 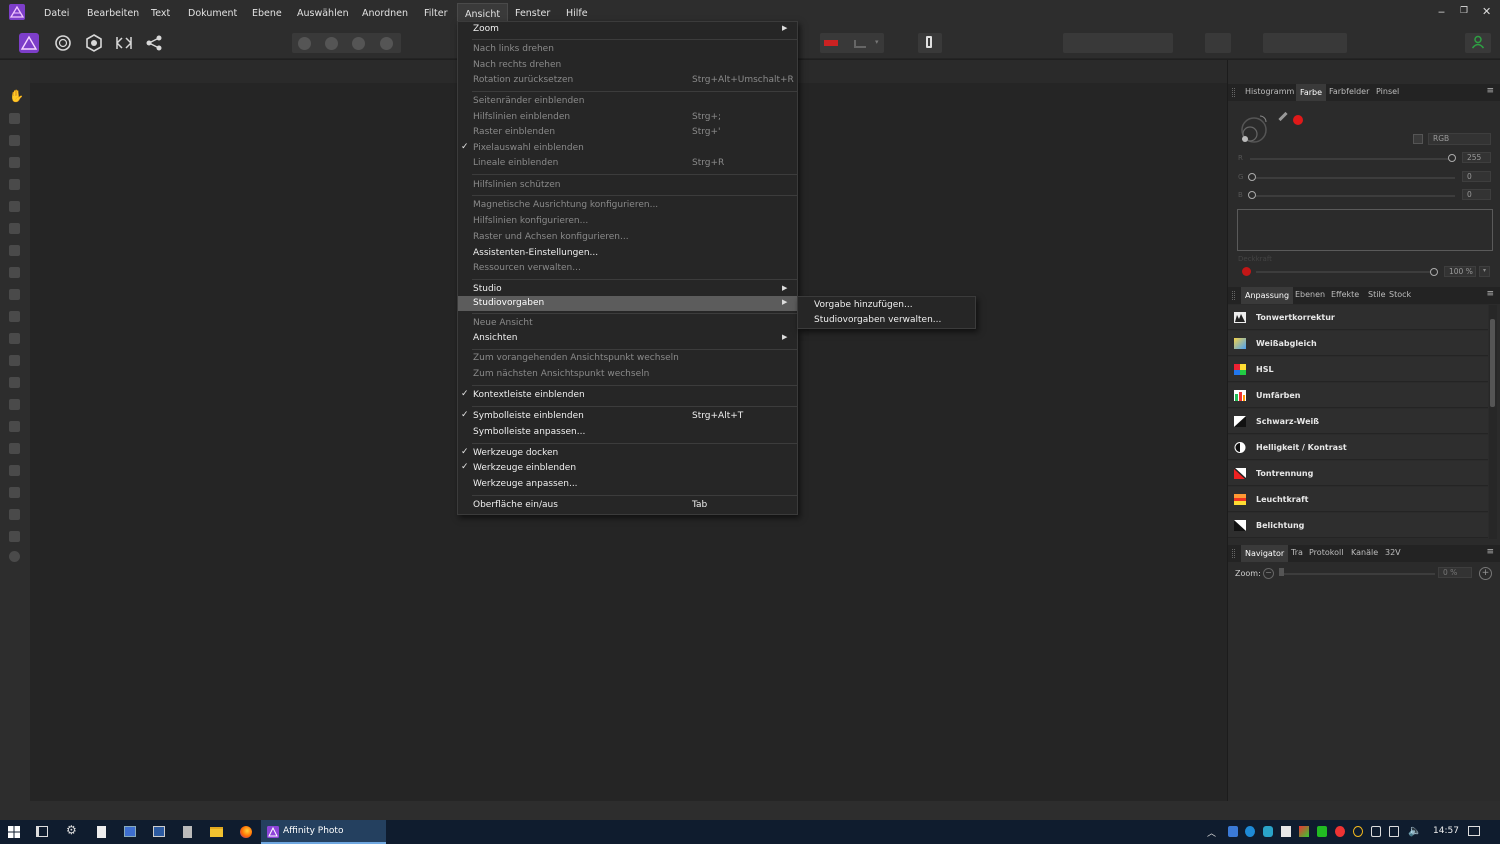 I want to click on photo-persona-icon, so click(x=29, y=43).